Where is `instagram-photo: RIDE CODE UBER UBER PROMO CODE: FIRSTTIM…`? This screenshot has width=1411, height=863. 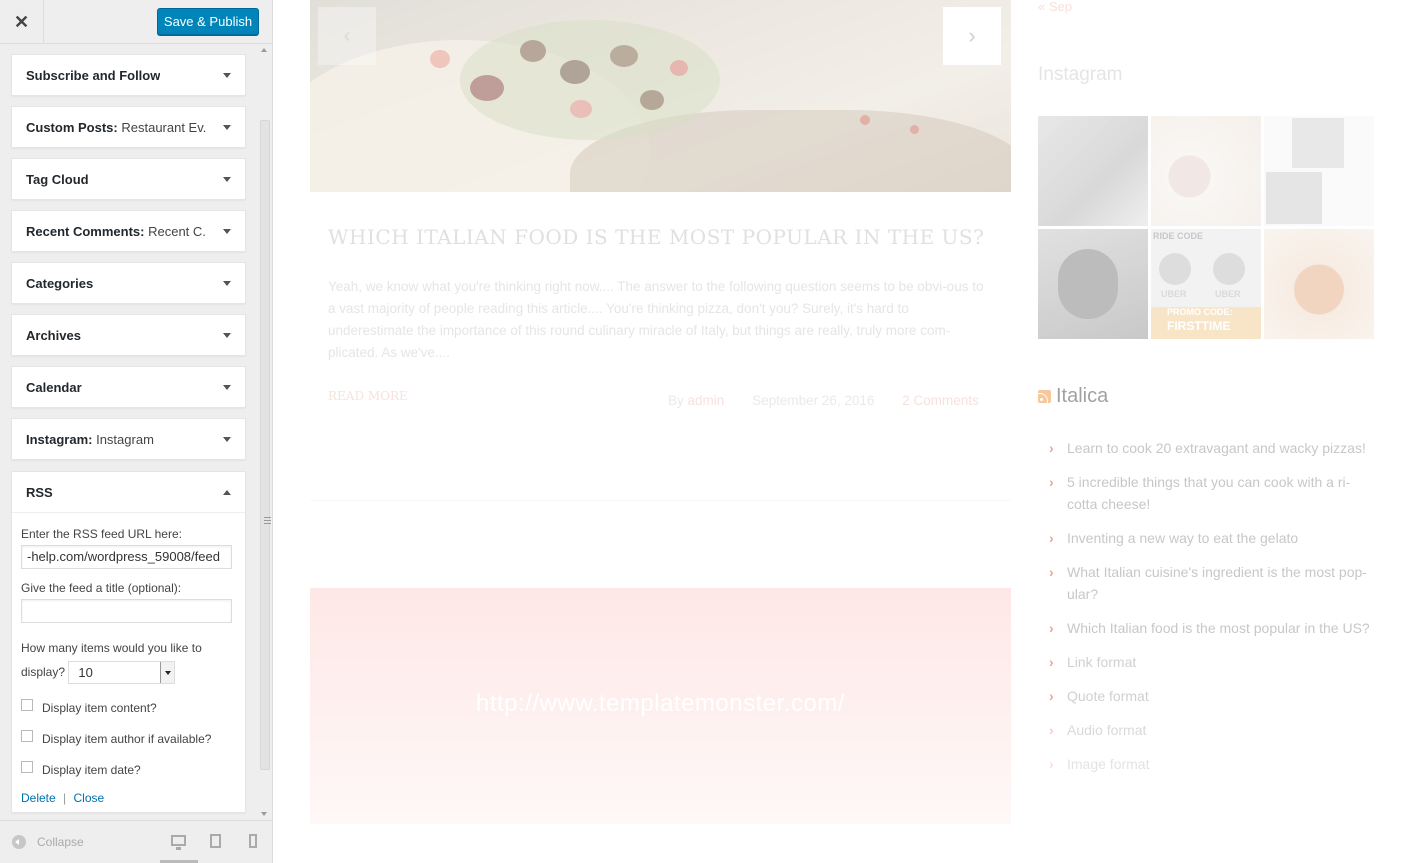
instagram-photo: RIDE CODE UBER UBER PROMO CODE: FIRSTTIM… is located at coordinates (1206, 284).